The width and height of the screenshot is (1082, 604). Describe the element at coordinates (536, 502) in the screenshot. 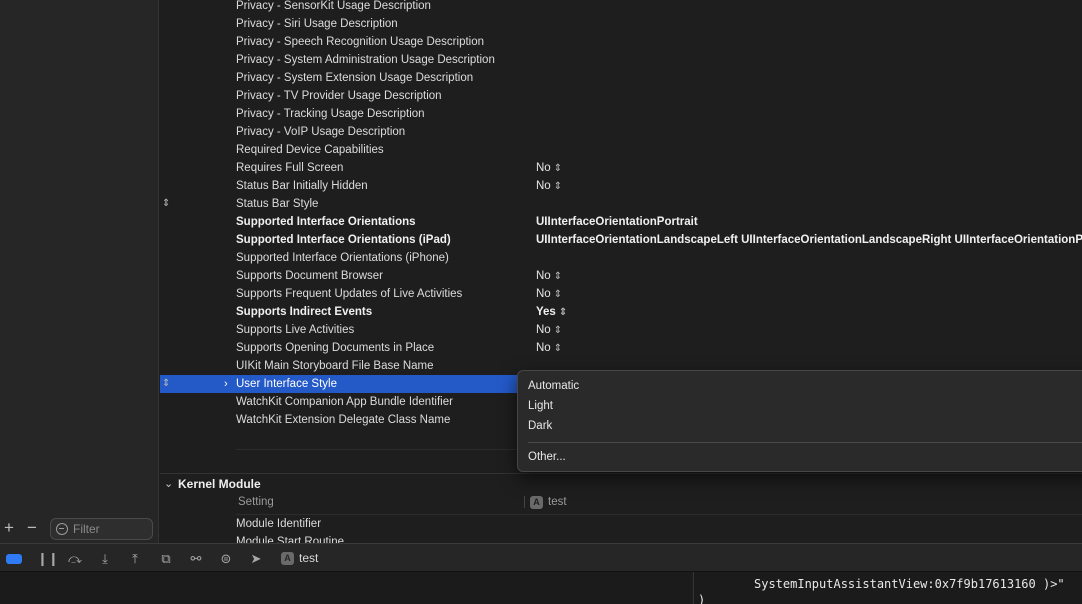

I see `target-app-icon: A` at that location.